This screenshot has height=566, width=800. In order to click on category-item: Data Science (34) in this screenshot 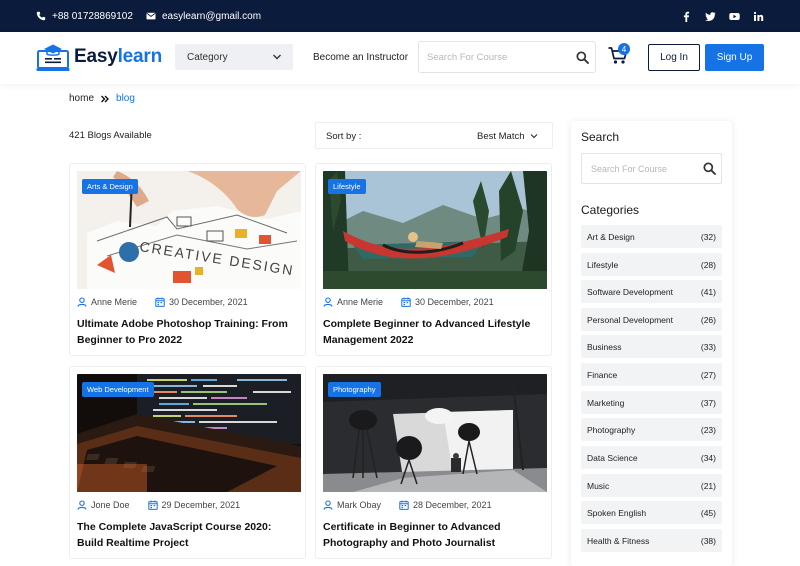, I will do `click(651, 457)`.